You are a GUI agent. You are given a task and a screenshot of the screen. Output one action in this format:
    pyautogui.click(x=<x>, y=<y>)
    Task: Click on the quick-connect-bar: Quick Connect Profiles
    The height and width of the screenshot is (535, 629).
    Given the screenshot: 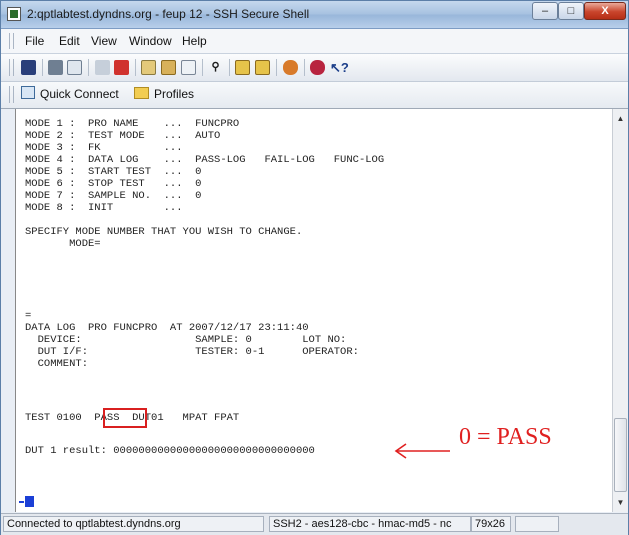 What is the action you would take?
    pyautogui.click(x=314, y=95)
    